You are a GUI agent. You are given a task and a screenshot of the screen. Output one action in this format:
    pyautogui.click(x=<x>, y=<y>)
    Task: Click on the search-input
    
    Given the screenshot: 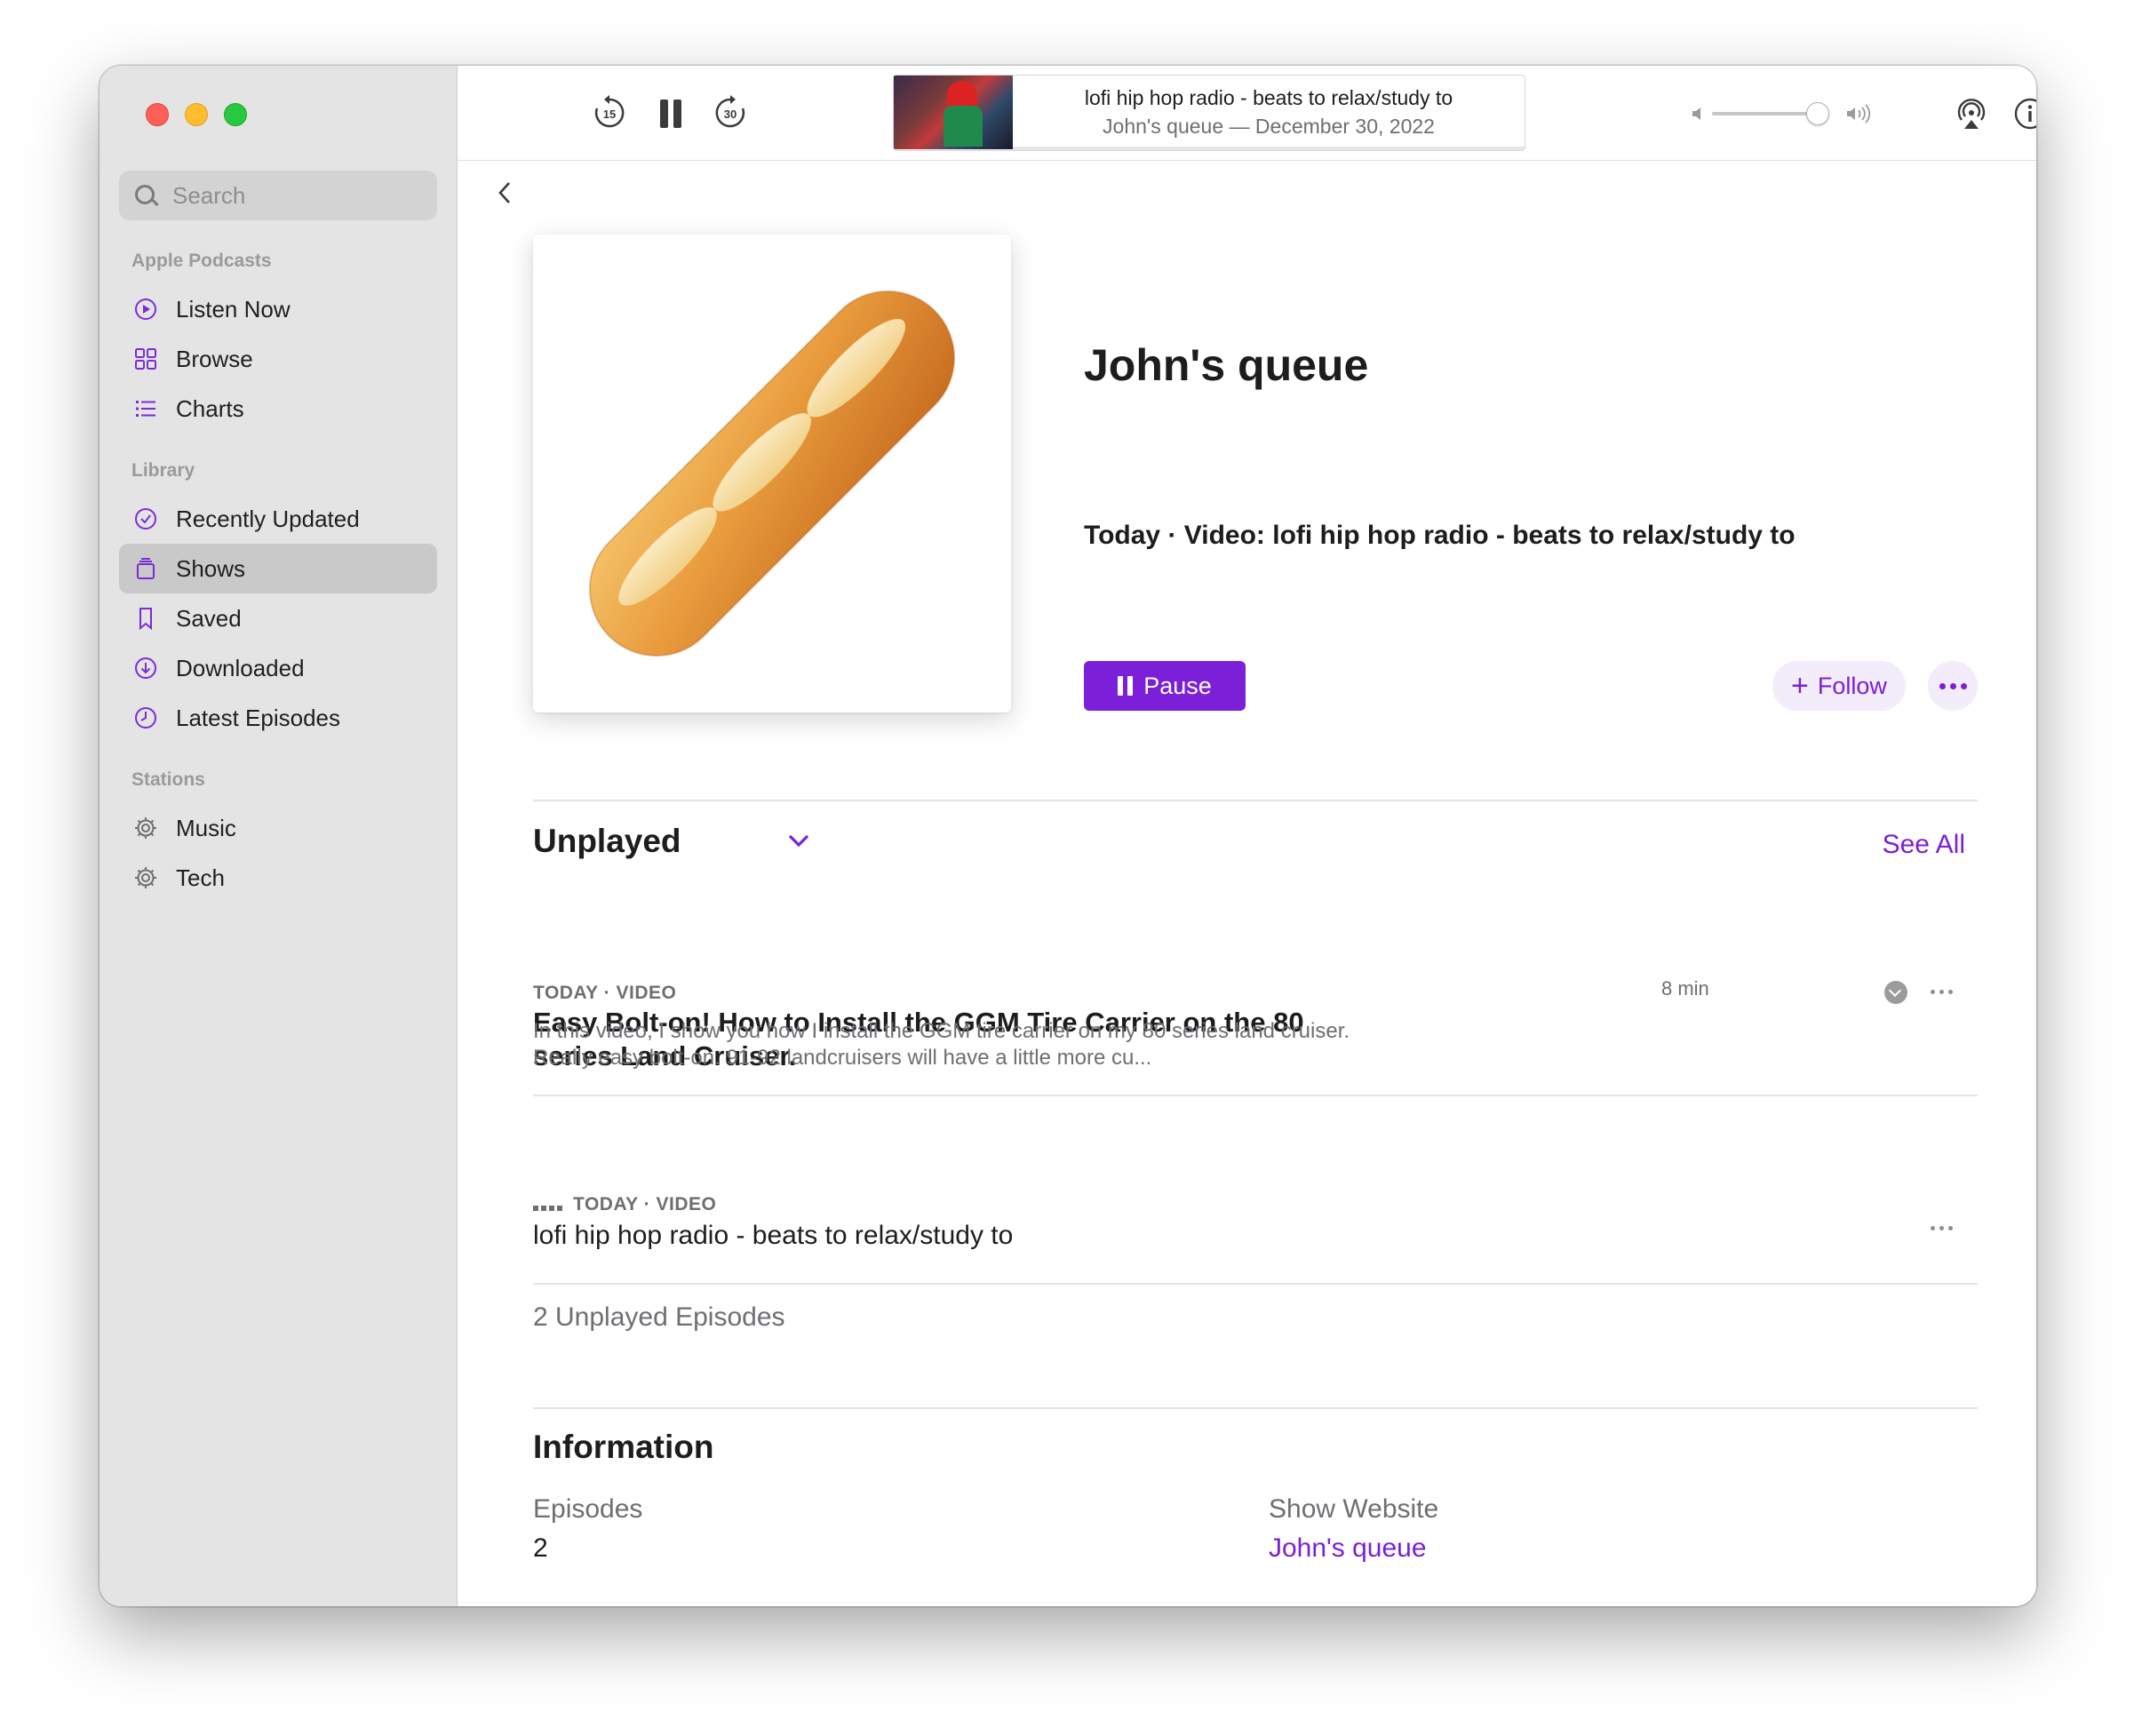 What is the action you would take?
    pyautogui.click(x=297, y=195)
    